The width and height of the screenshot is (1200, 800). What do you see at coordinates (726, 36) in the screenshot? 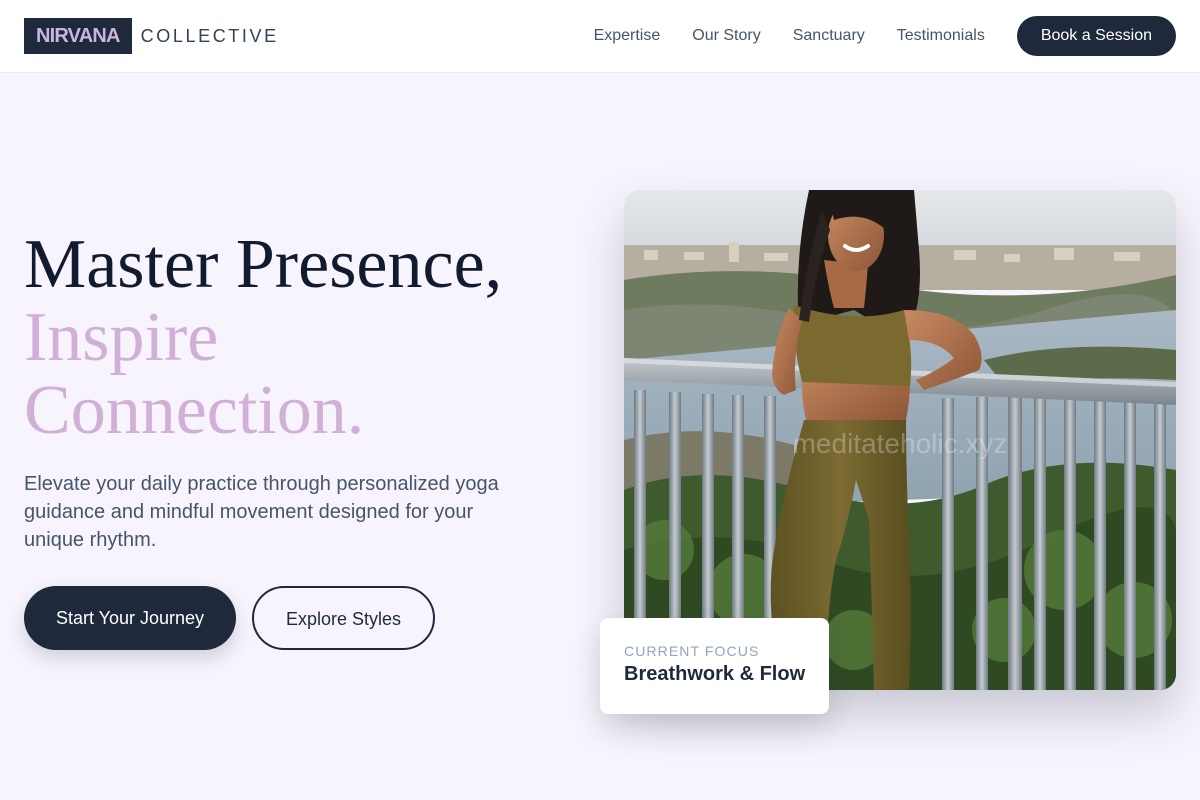
I see `nav-link-our-story: Our Story` at bounding box center [726, 36].